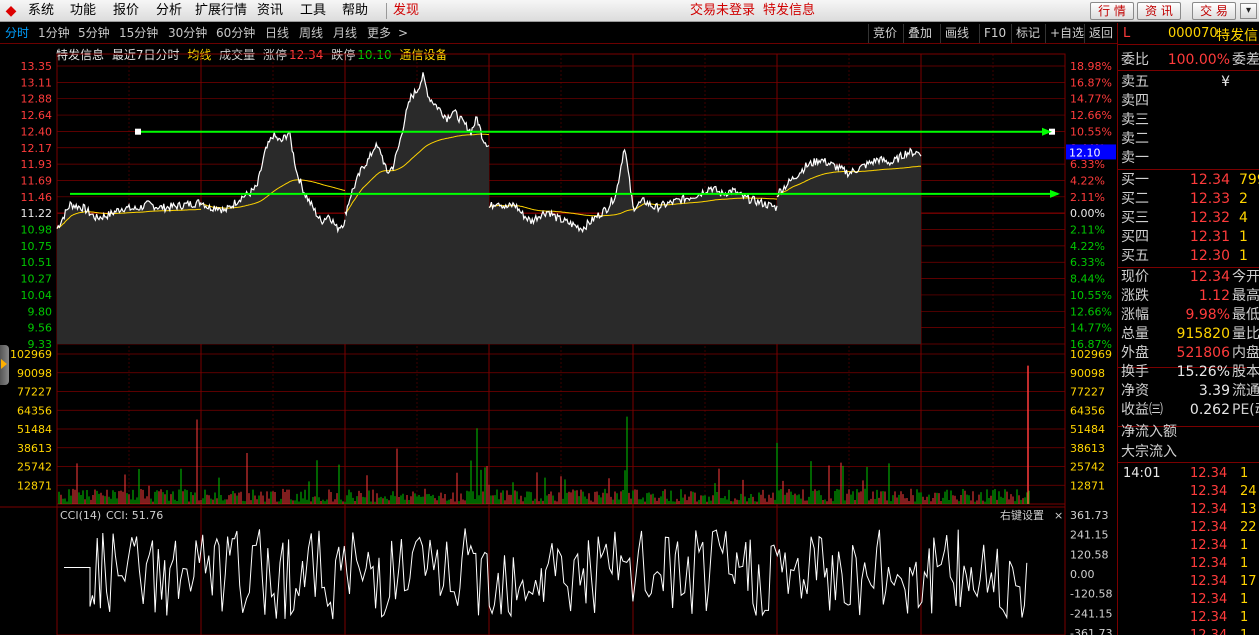  What do you see at coordinates (1188, 34) in the screenshot?
I see `quote-header: L 000070 特发信` at bounding box center [1188, 34].